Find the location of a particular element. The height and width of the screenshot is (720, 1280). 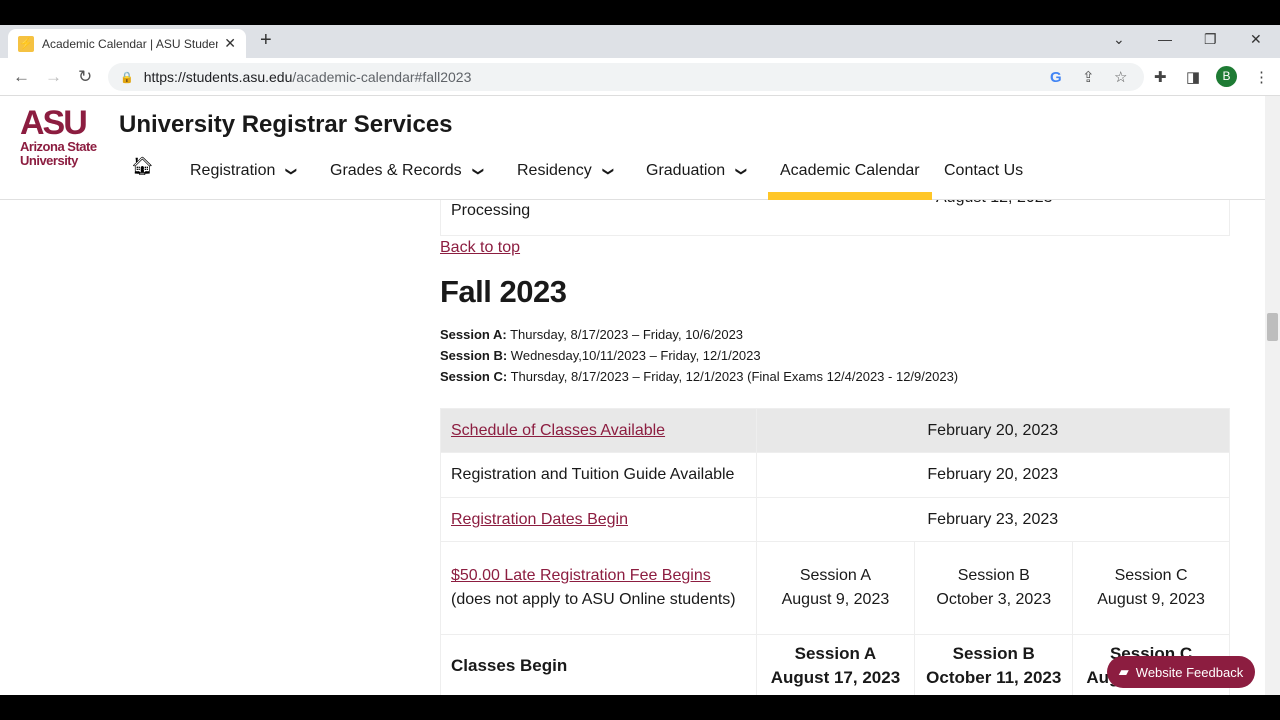

nav-residency: Residency ❯ is located at coordinates (565, 171).